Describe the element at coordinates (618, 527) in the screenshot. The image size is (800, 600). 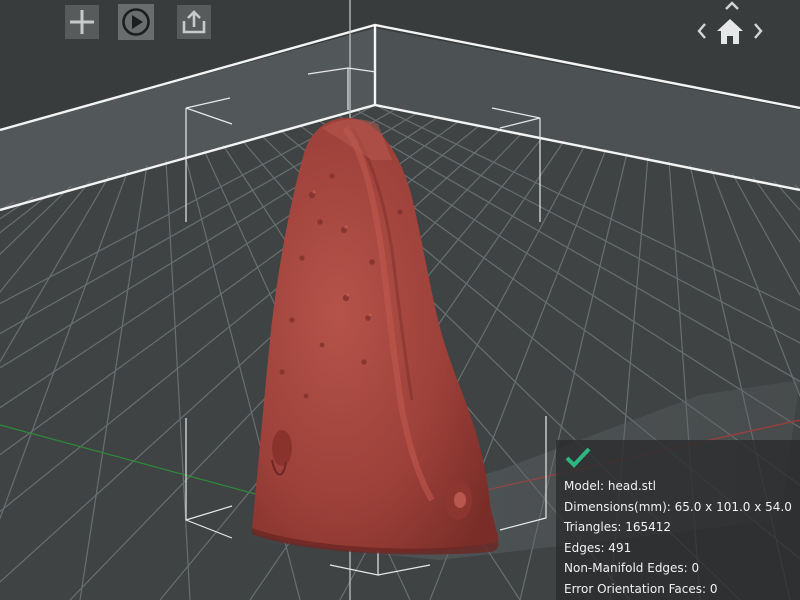
I see `model-triangles: Triangles: 165412` at that location.